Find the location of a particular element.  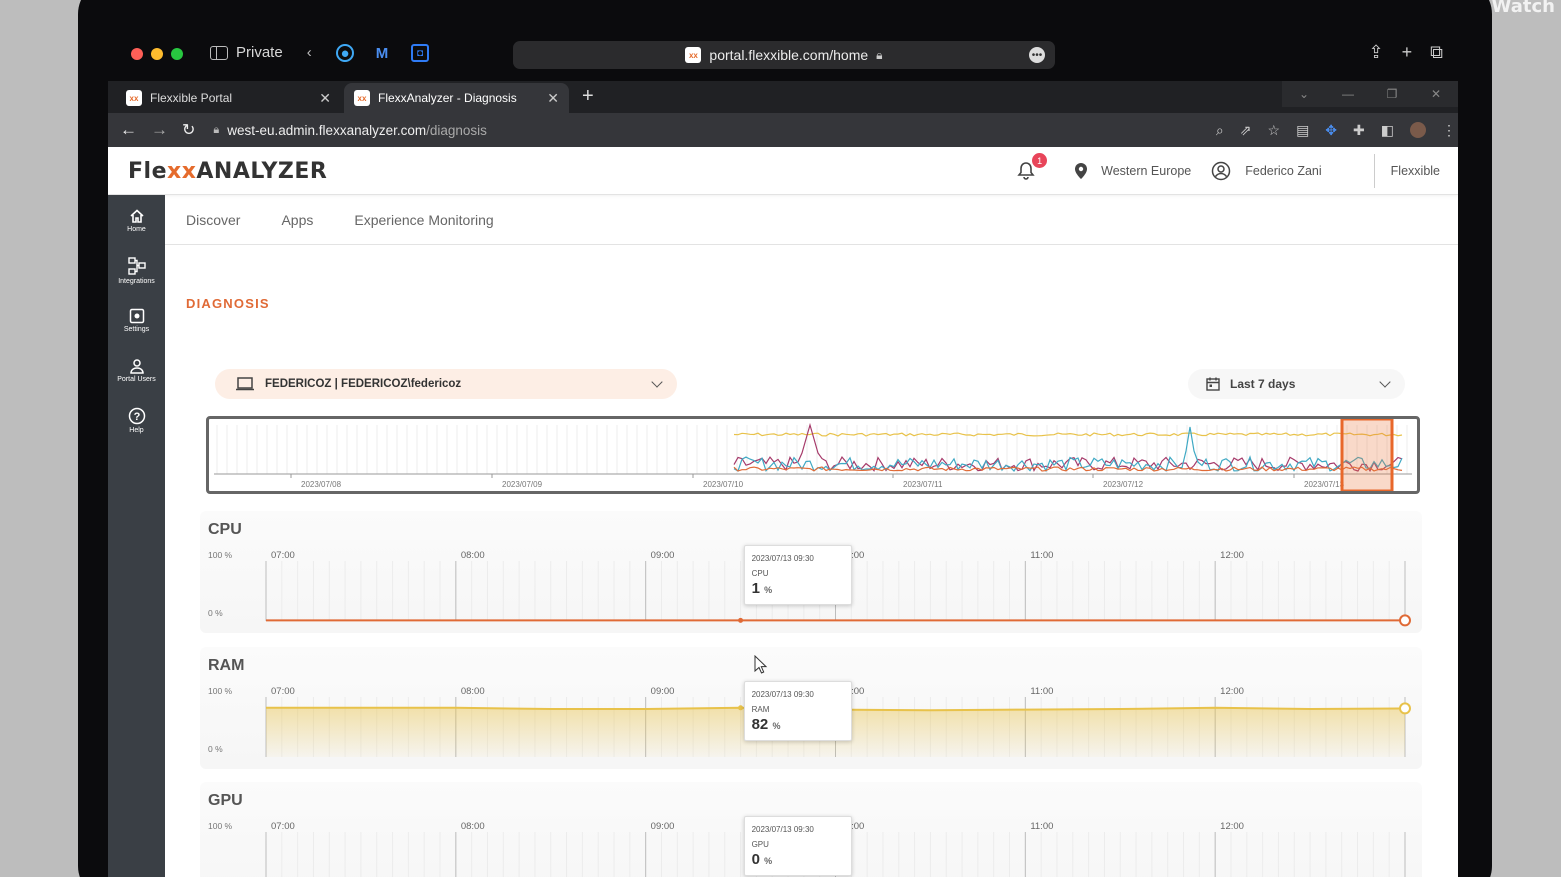

watermark-text: Watch is located at coordinates (1523, 8).